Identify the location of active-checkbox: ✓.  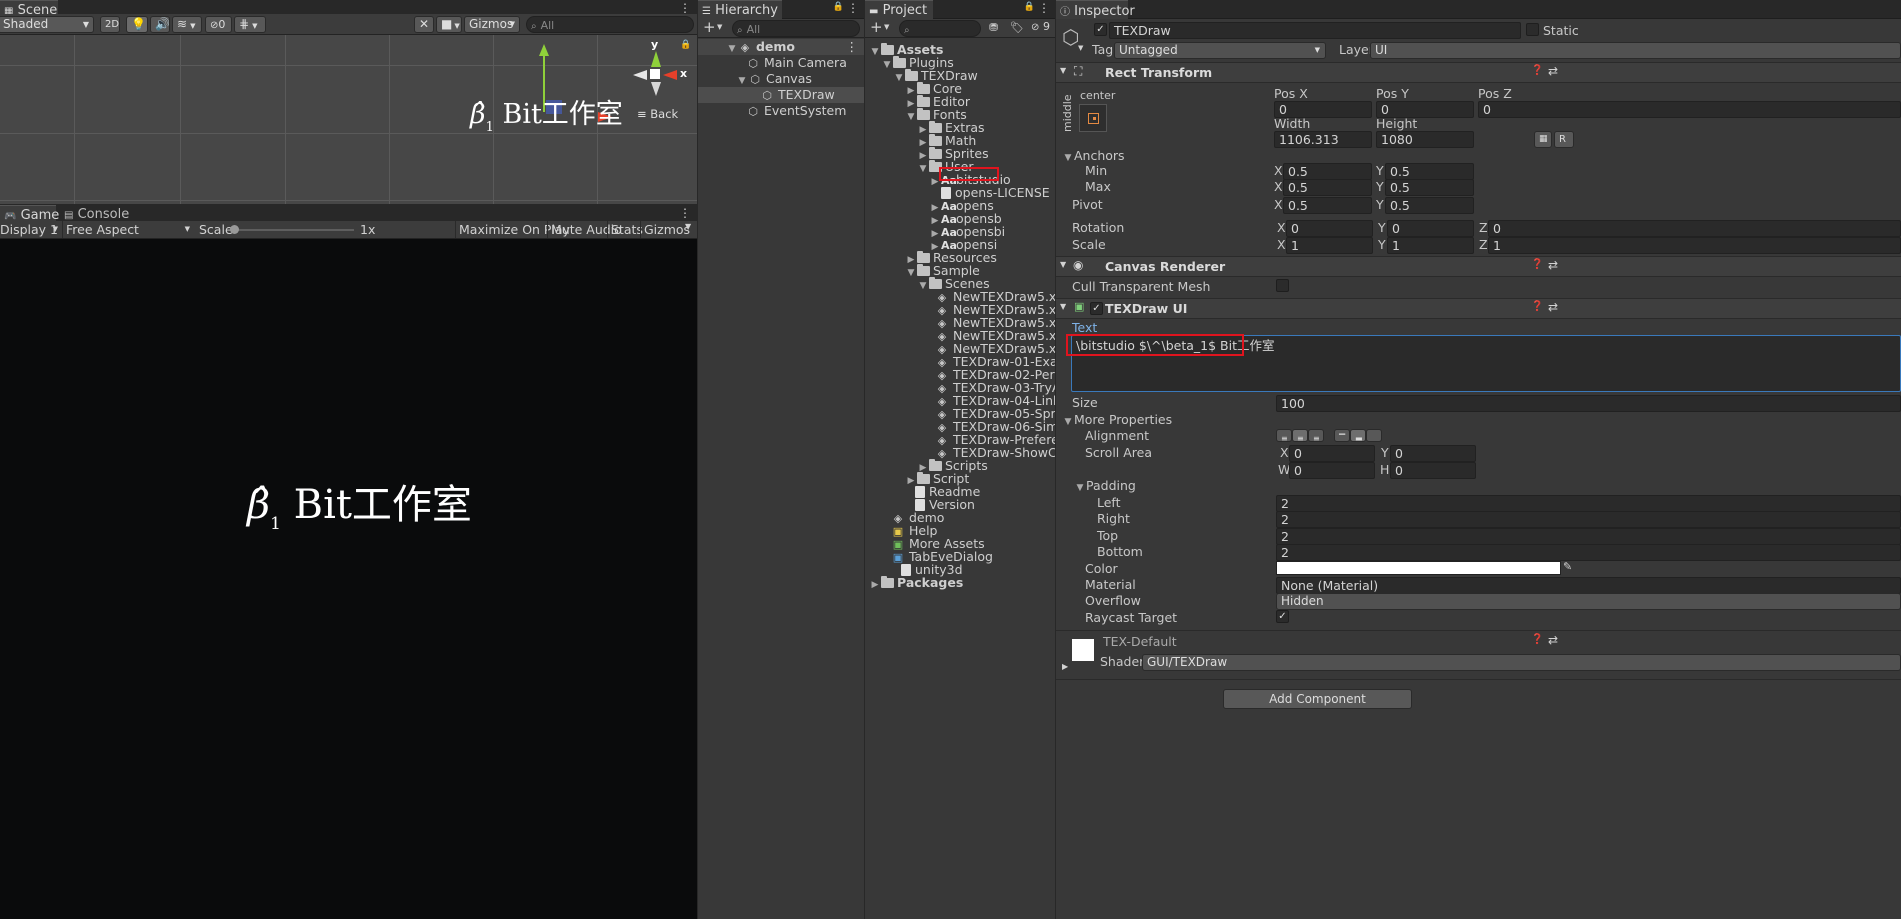
(1100, 29).